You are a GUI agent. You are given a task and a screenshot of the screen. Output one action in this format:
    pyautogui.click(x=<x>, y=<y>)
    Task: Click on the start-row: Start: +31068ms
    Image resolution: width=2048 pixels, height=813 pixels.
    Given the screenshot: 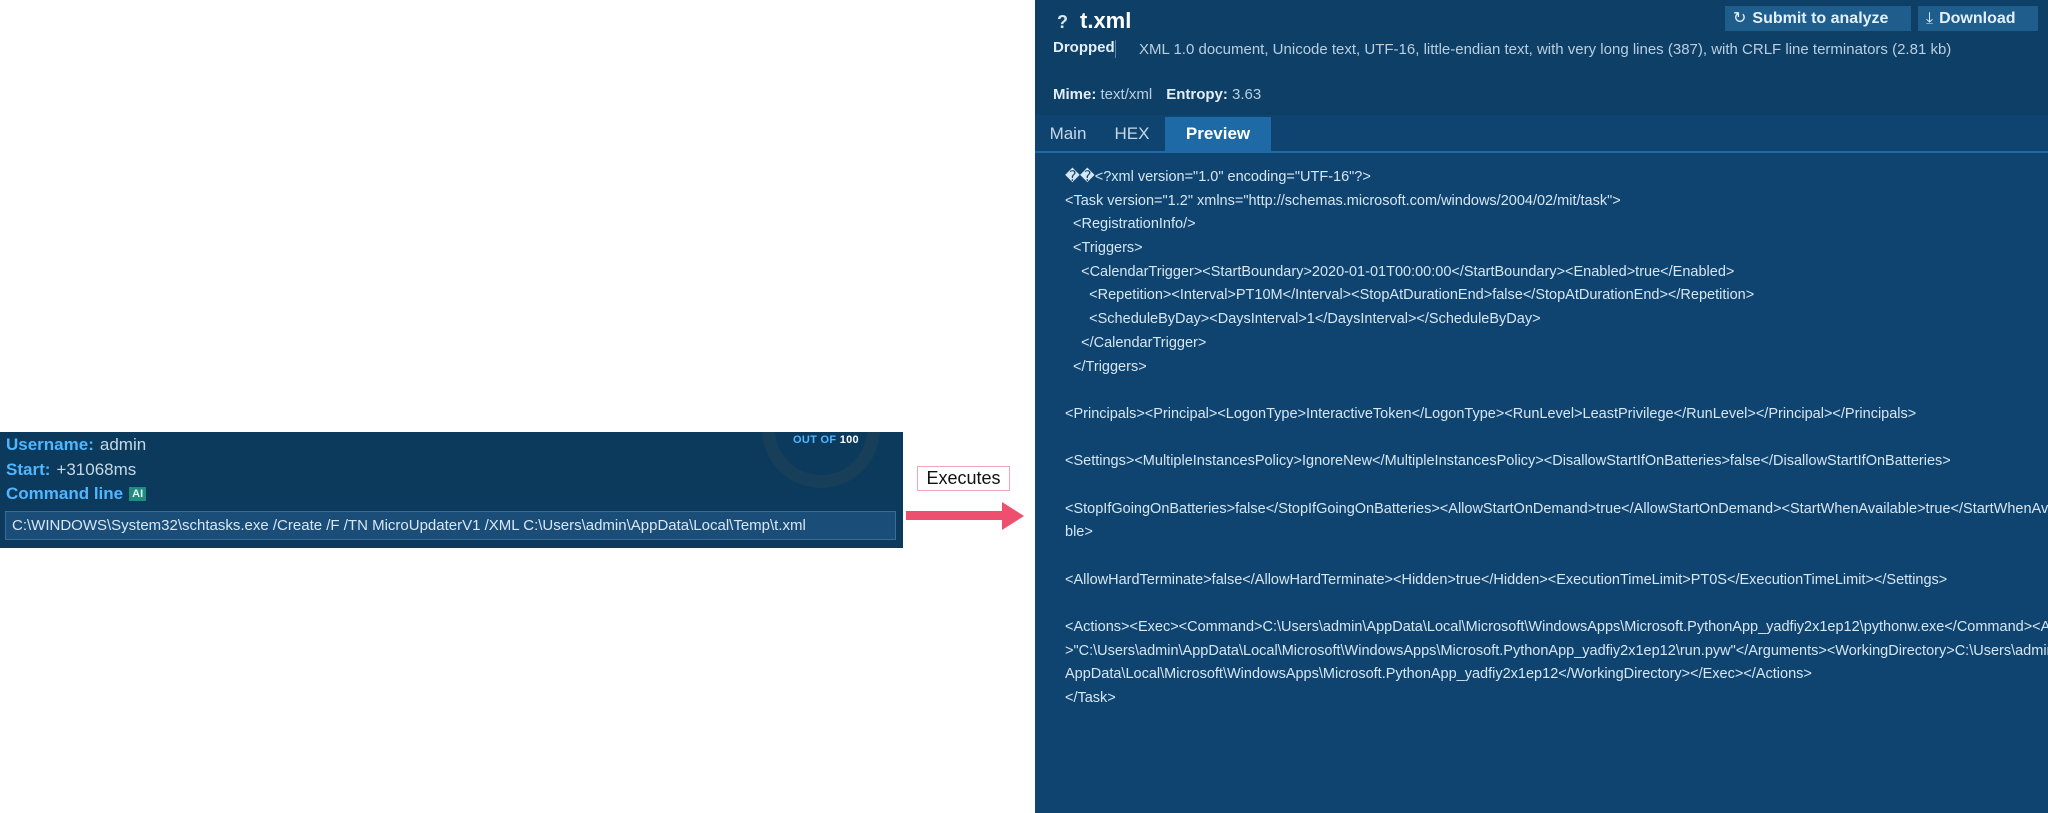 What is the action you would take?
    pyautogui.click(x=71, y=470)
    